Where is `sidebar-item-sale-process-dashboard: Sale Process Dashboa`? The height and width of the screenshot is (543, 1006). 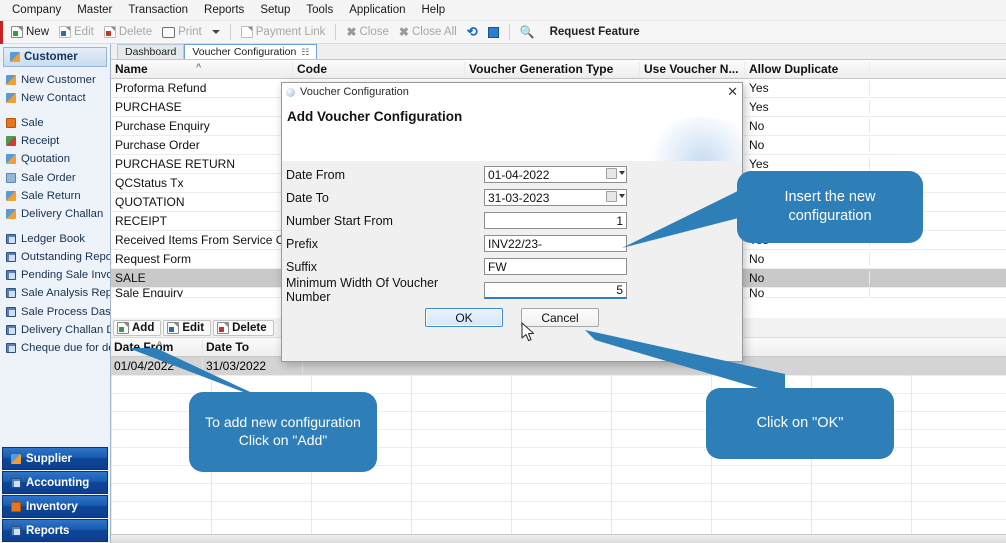 sidebar-item-sale-process-dashboard: Sale Process Dashboa is located at coordinates (58, 312).